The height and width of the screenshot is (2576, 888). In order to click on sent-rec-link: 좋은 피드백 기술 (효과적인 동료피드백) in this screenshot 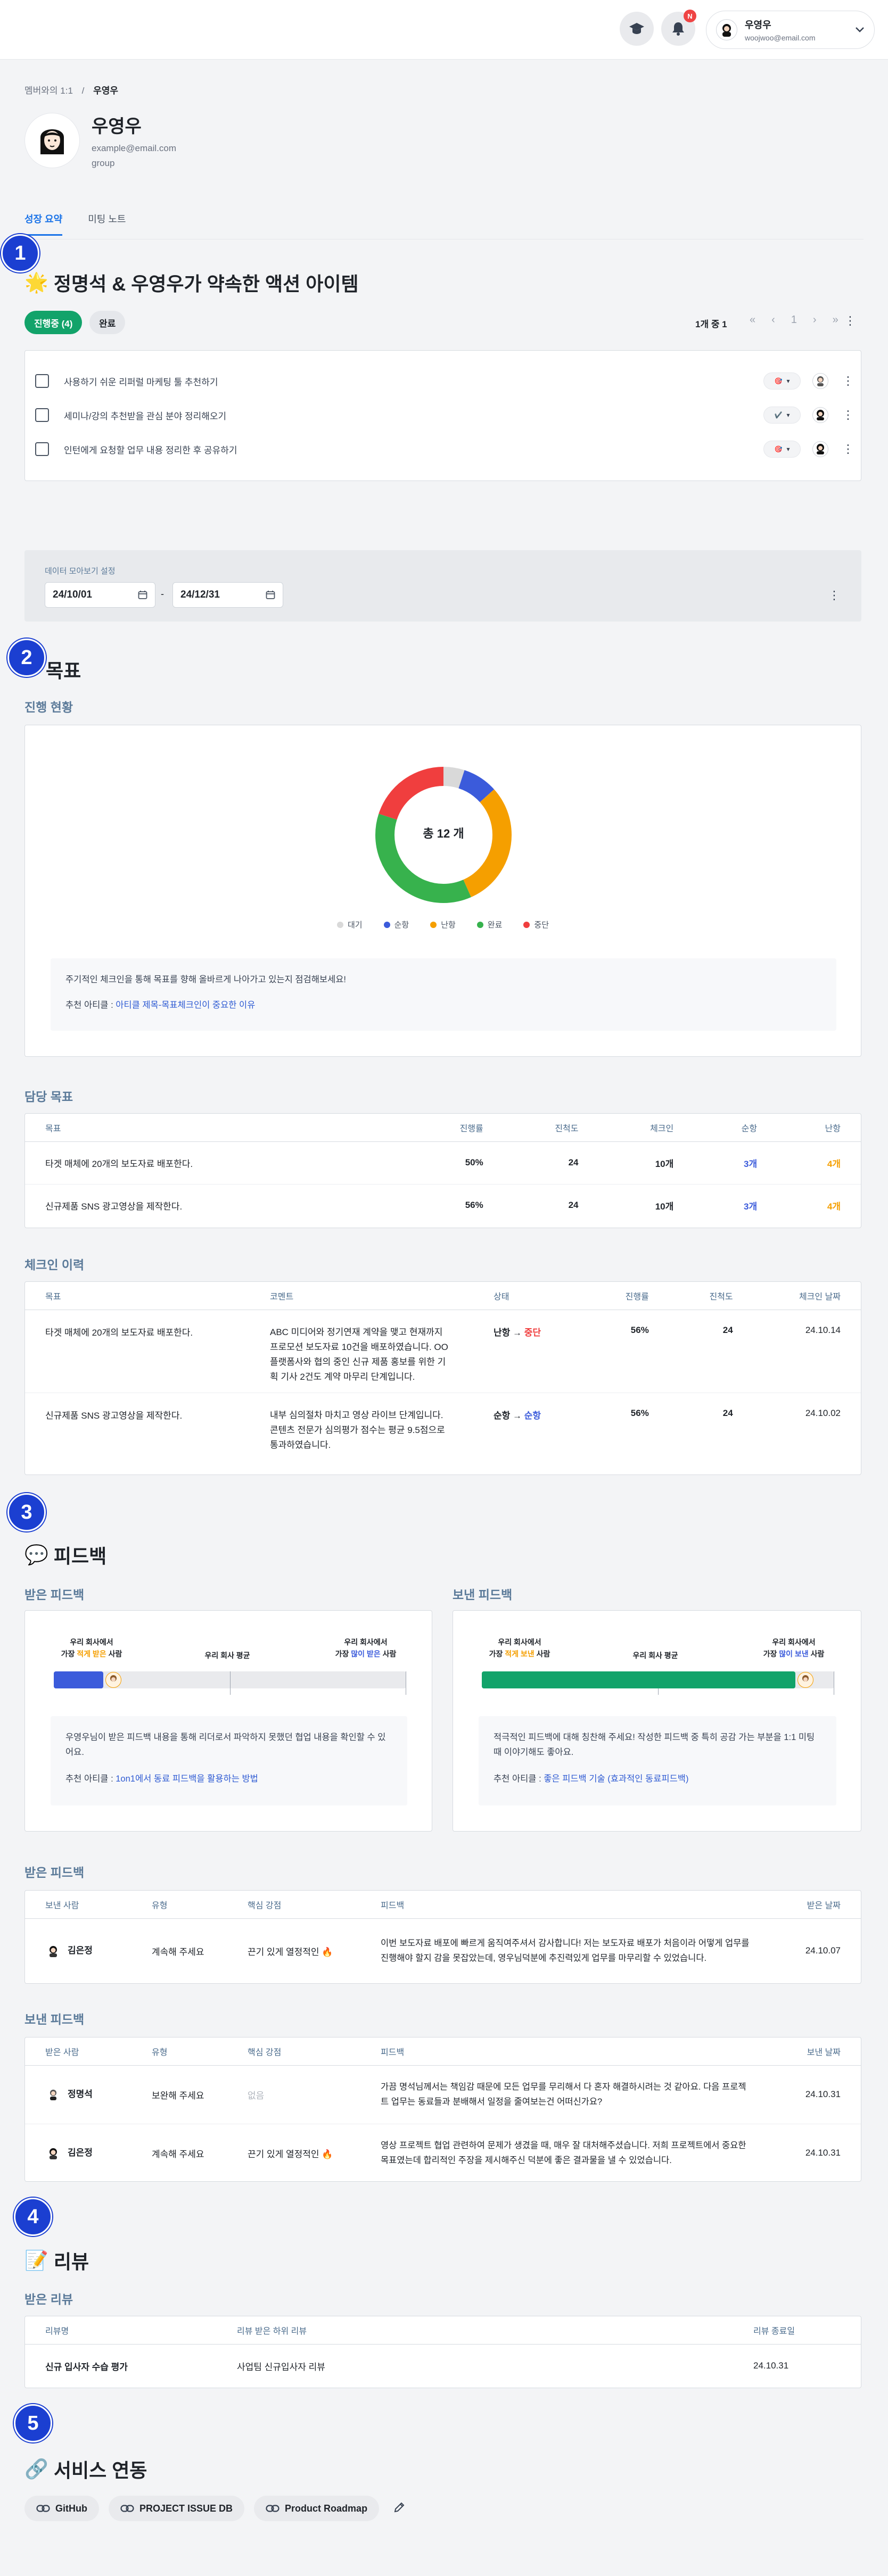, I will do `click(616, 1779)`.